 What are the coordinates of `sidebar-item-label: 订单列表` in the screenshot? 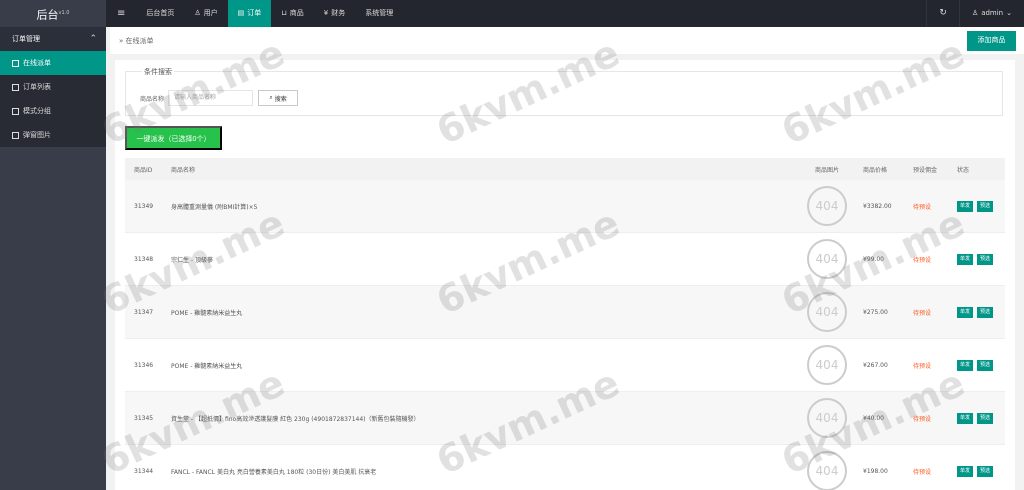 It's located at (37, 87).